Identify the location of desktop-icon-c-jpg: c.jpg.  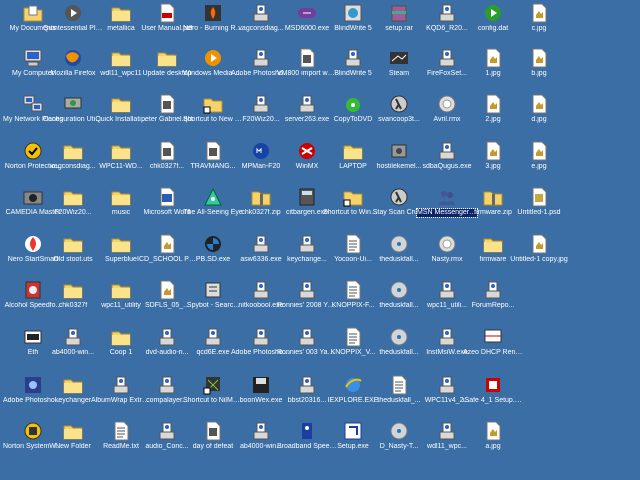
(539, 25).